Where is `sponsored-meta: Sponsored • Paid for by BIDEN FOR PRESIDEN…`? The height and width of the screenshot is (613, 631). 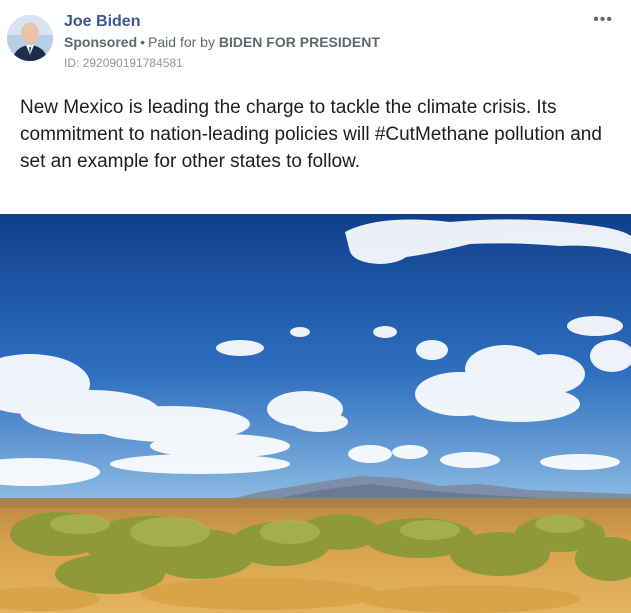 sponsored-meta: Sponsored • Paid for by BIDEN FOR PRESIDEN… is located at coordinates (222, 42).